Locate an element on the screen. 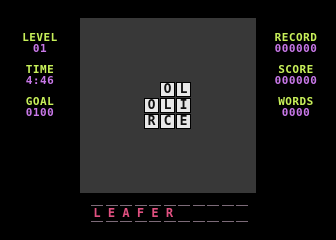 The image size is (336, 240). word-slot: F is located at coordinates (141, 213).